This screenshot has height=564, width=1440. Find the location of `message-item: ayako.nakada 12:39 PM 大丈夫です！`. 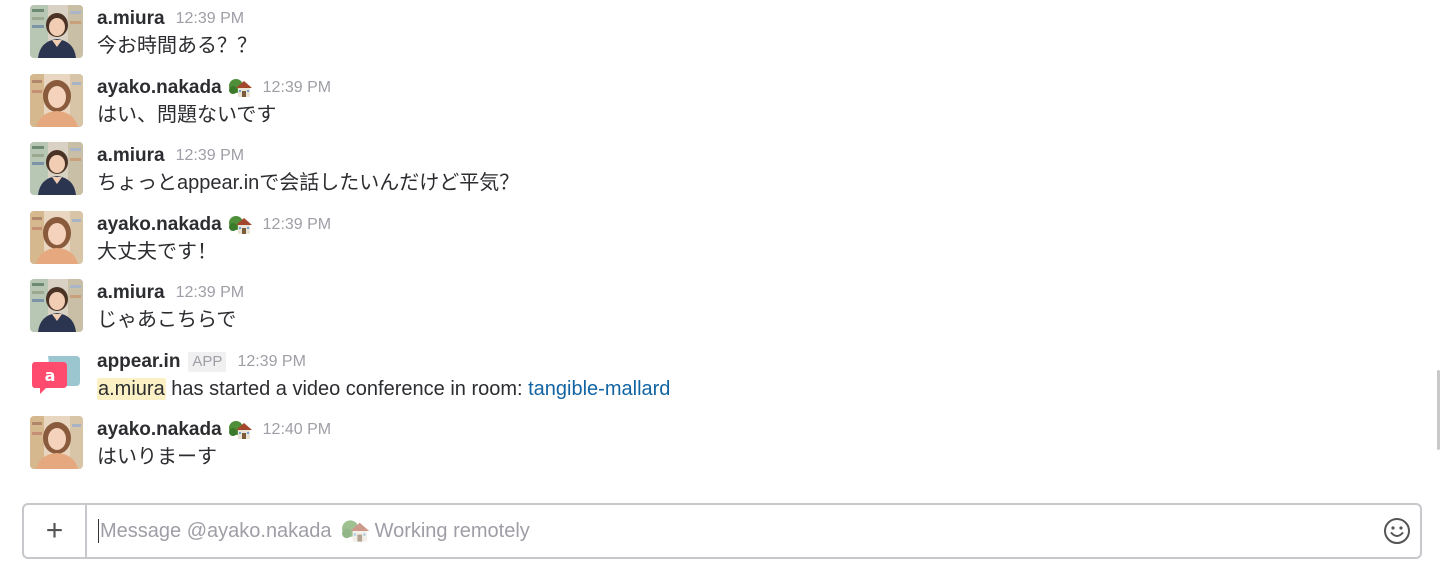

message-item: ayako.nakada 12:39 PM 大丈夫です！ is located at coordinates (720, 236).